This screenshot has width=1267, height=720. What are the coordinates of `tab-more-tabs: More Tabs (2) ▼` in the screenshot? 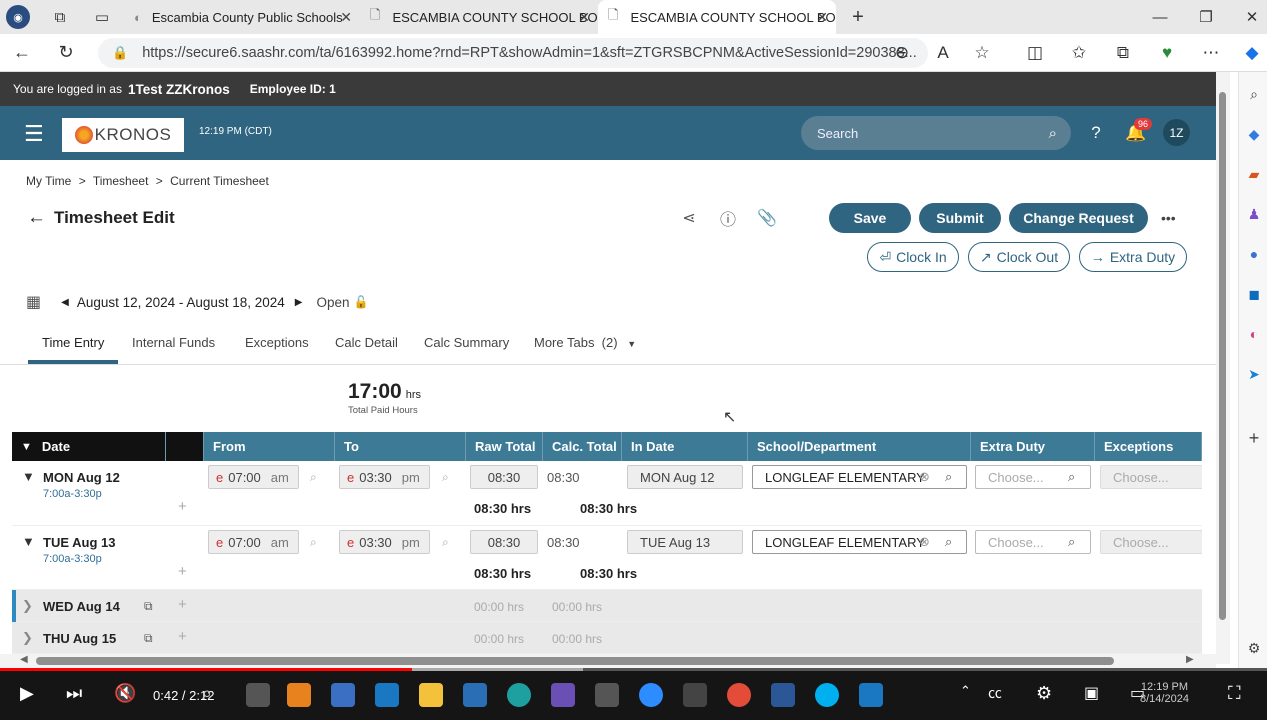 It's located at (585, 342).